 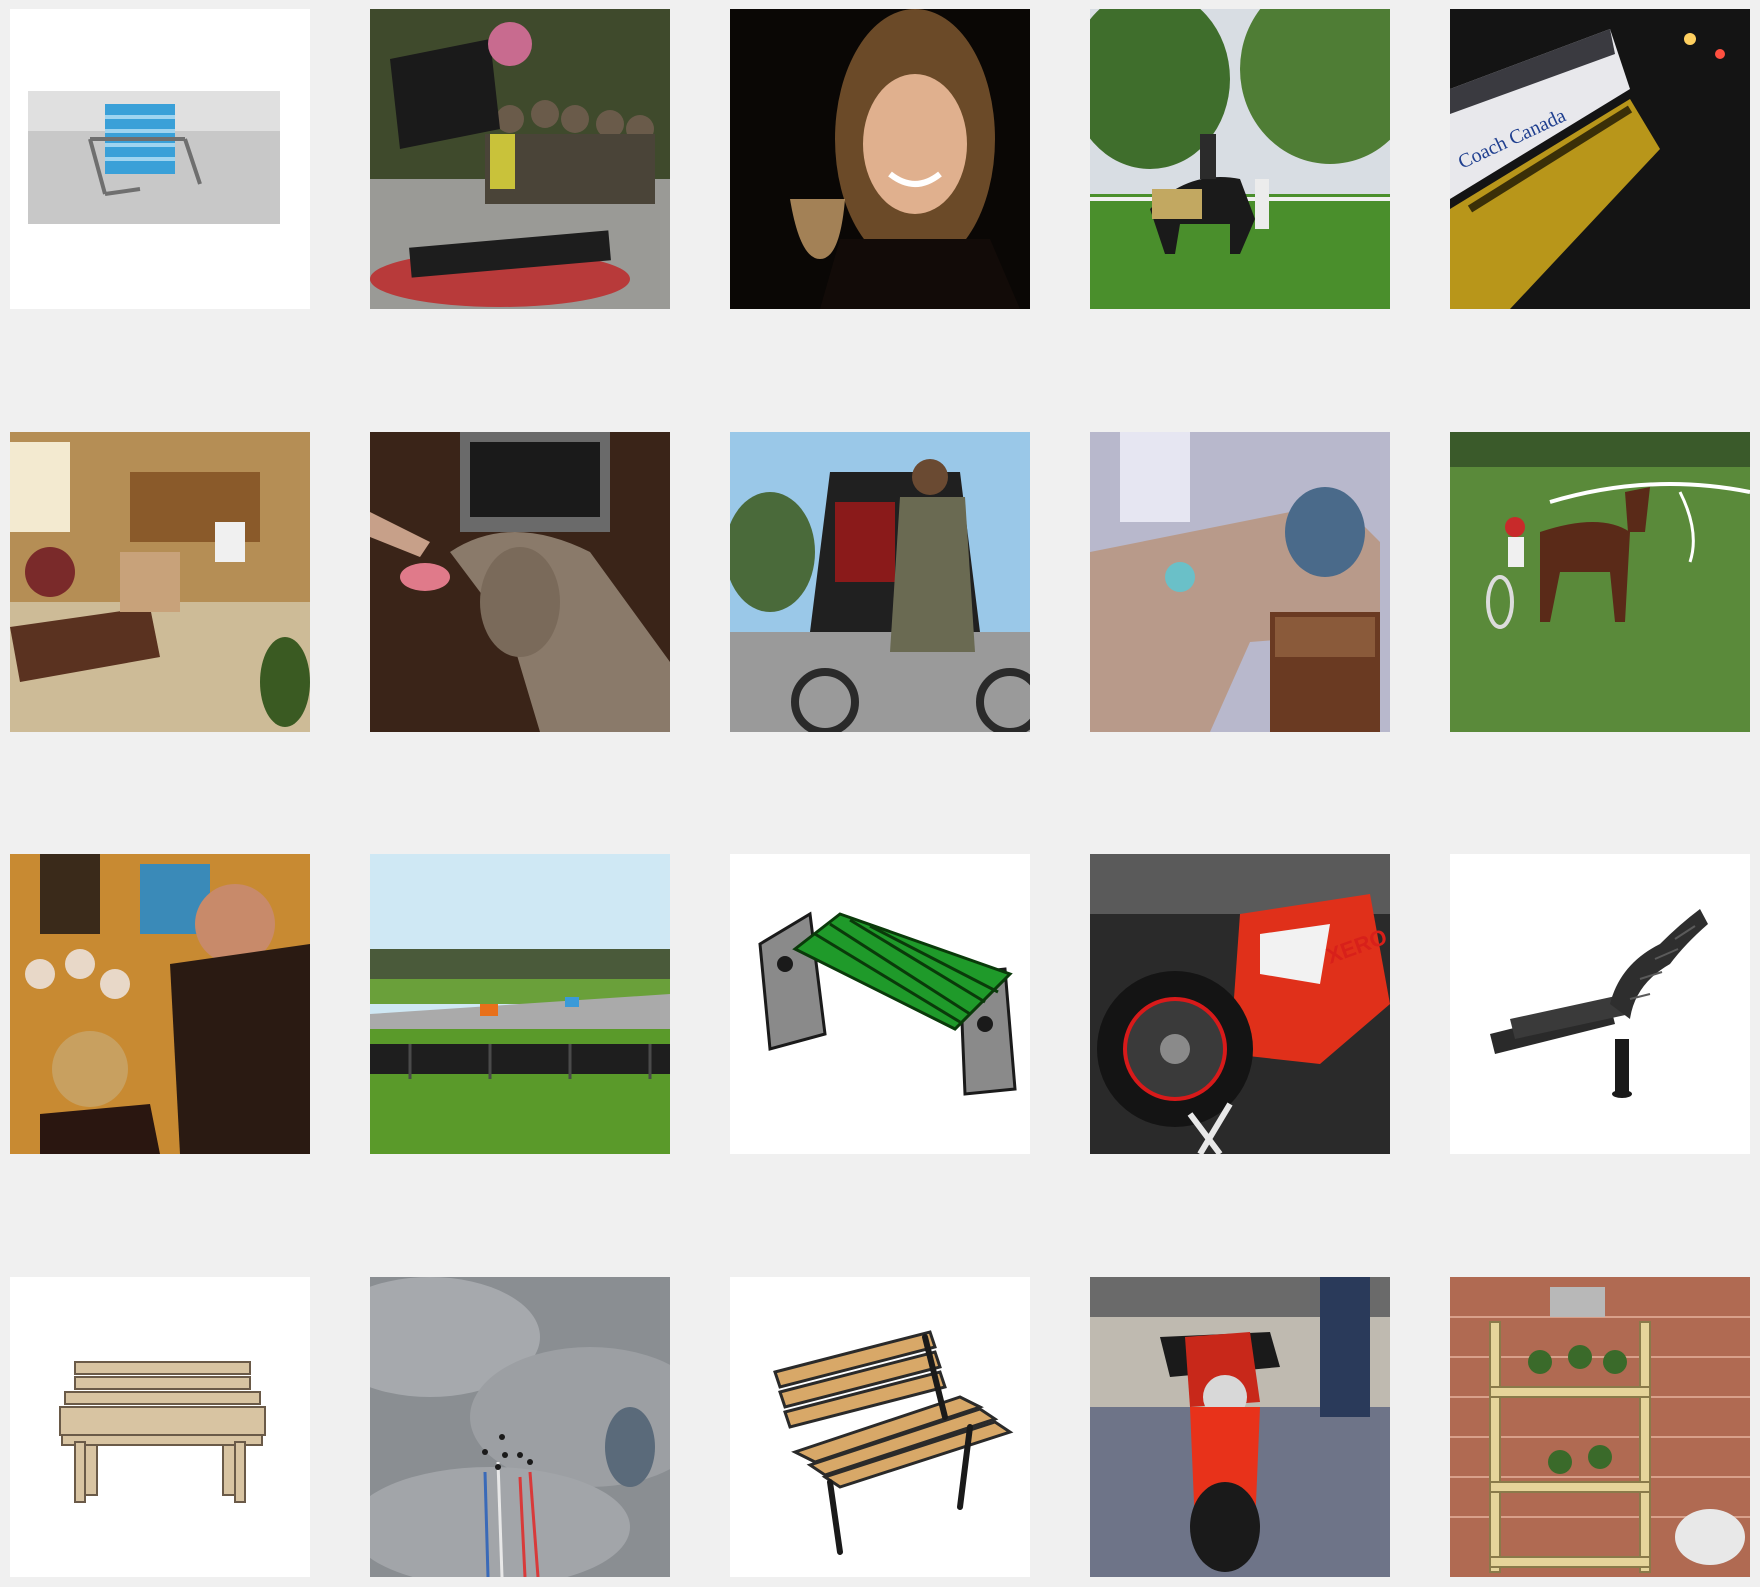 I want to click on image-tile-wooden-bench-front, so click(x=160, y=1427).